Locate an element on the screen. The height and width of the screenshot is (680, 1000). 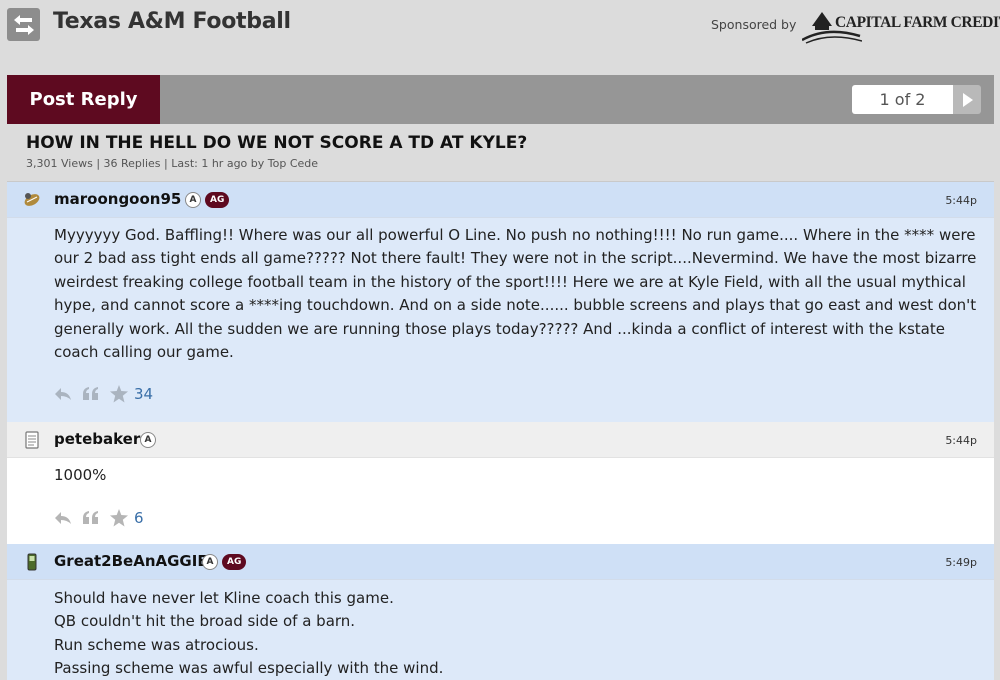
sponsor-logo: CAPITAL FARM CREDIT is located at coordinates (901, 25).